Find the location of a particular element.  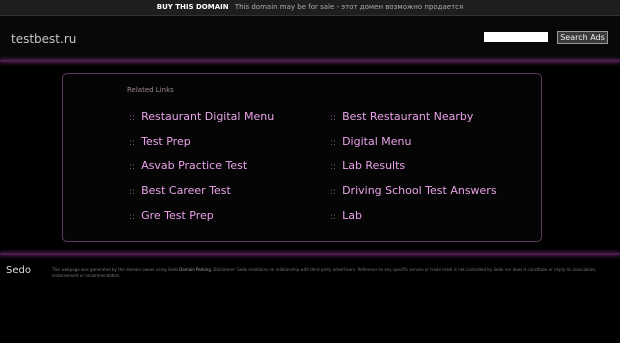

related-link: :: Restaurant Digital Menu is located at coordinates (201, 116).